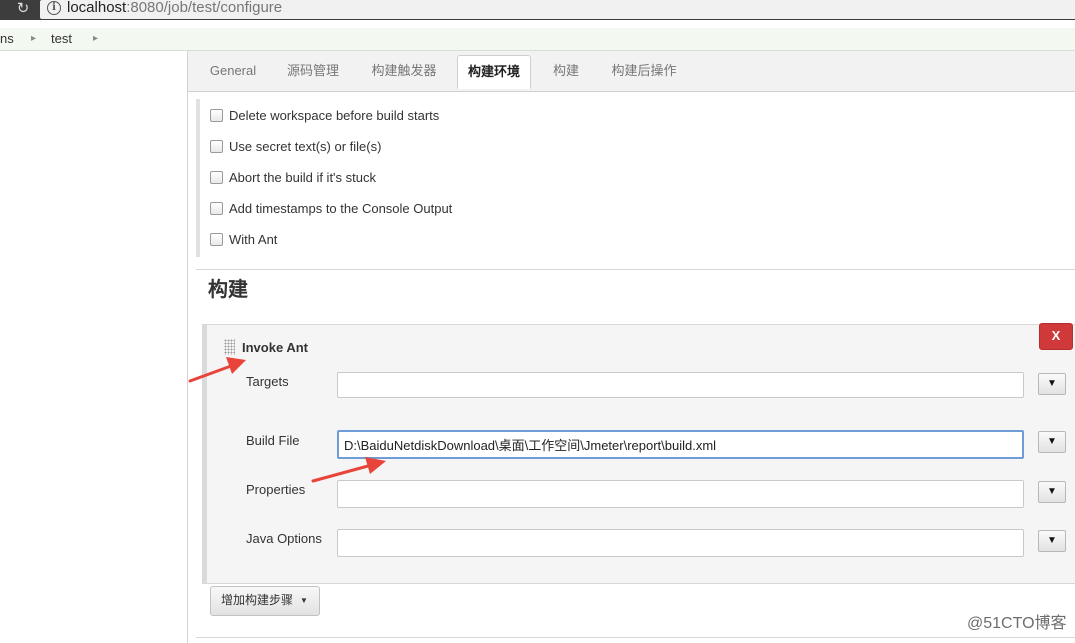 The image size is (1075, 643). I want to click on url-path: :8080/job/test/configure, so click(204, 8).